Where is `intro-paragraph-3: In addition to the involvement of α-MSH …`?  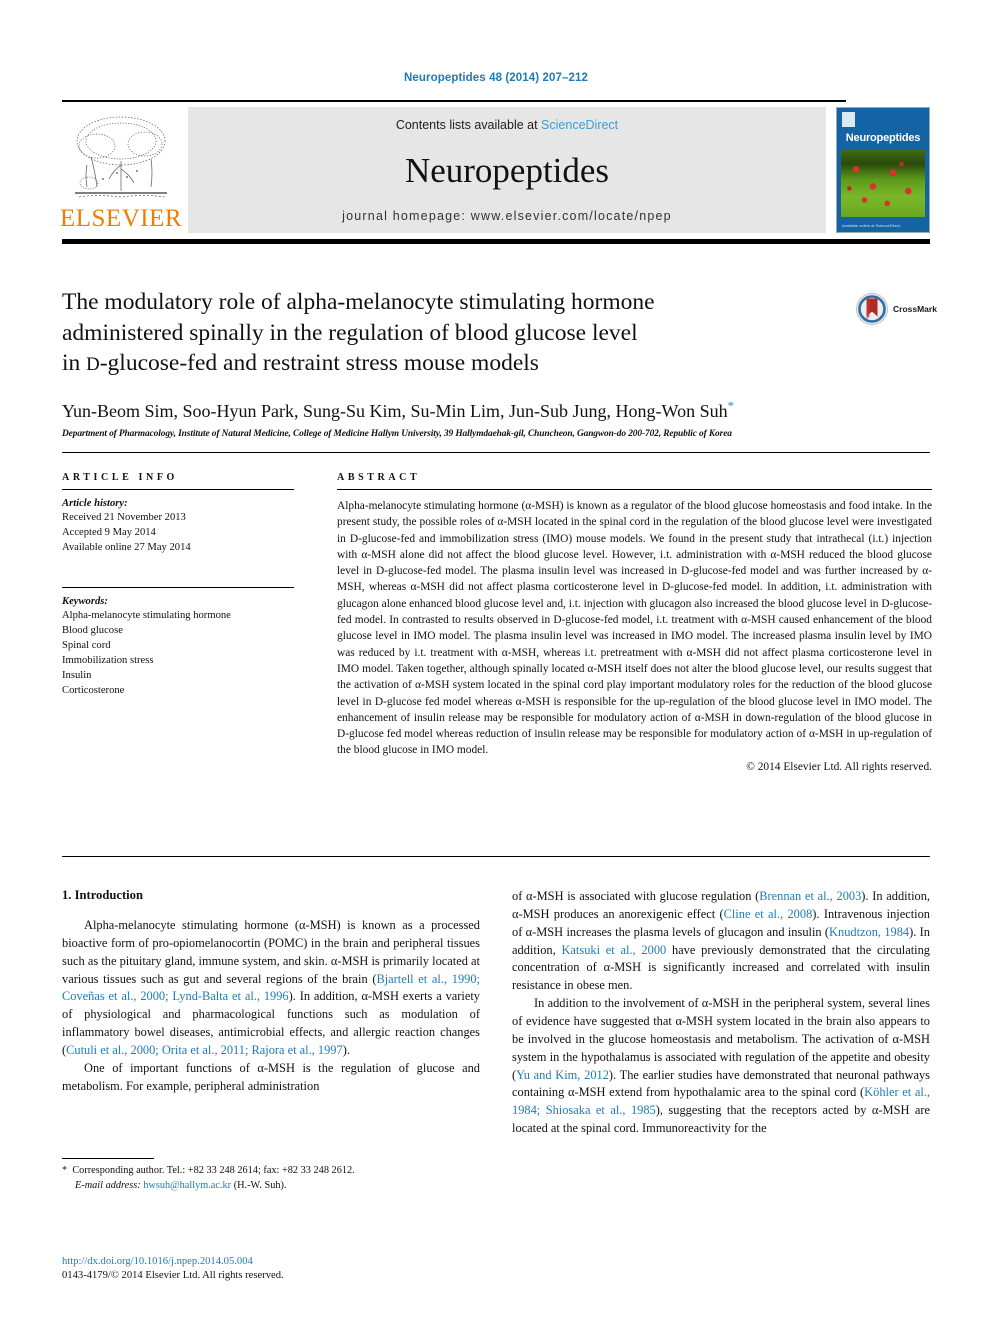
intro-paragraph-3: In addition to the involvement of α-MSH … is located at coordinates (721, 1066).